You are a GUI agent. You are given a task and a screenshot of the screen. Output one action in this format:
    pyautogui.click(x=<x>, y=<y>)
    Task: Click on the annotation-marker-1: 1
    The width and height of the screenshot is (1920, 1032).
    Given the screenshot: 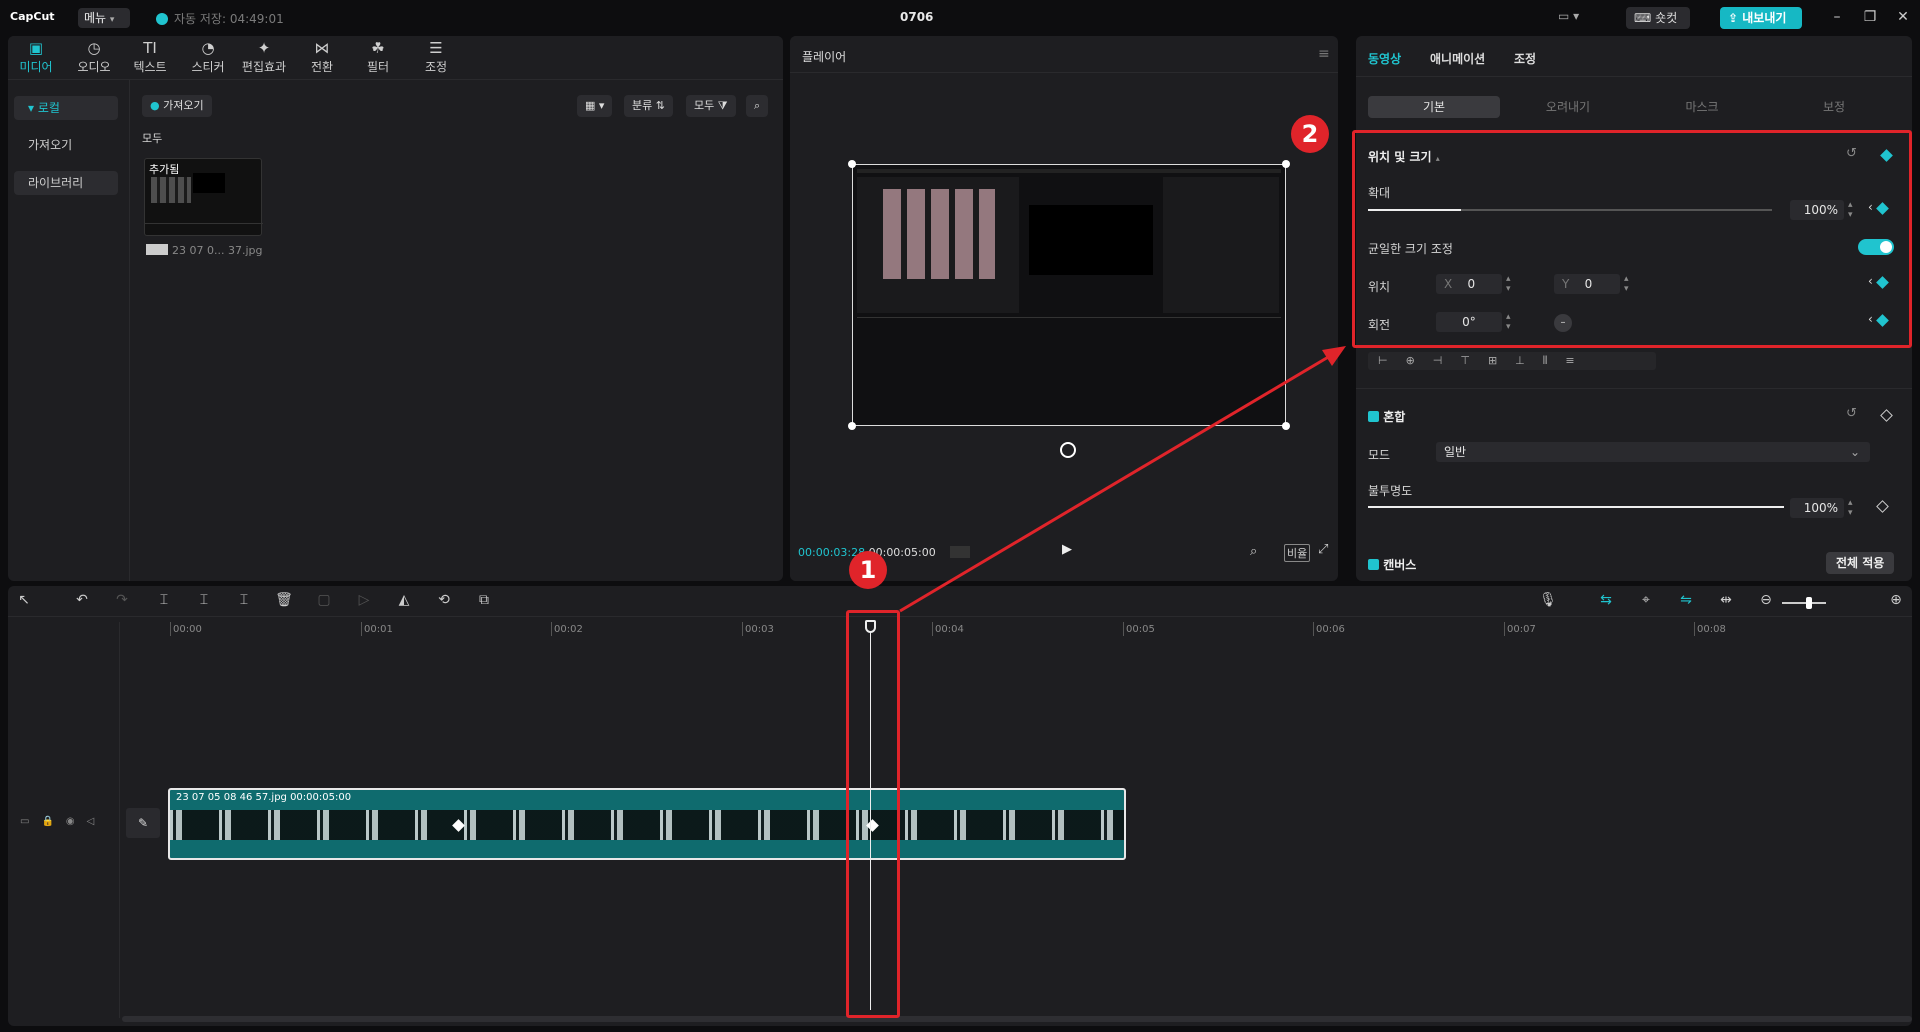 What is the action you would take?
    pyautogui.click(x=868, y=570)
    